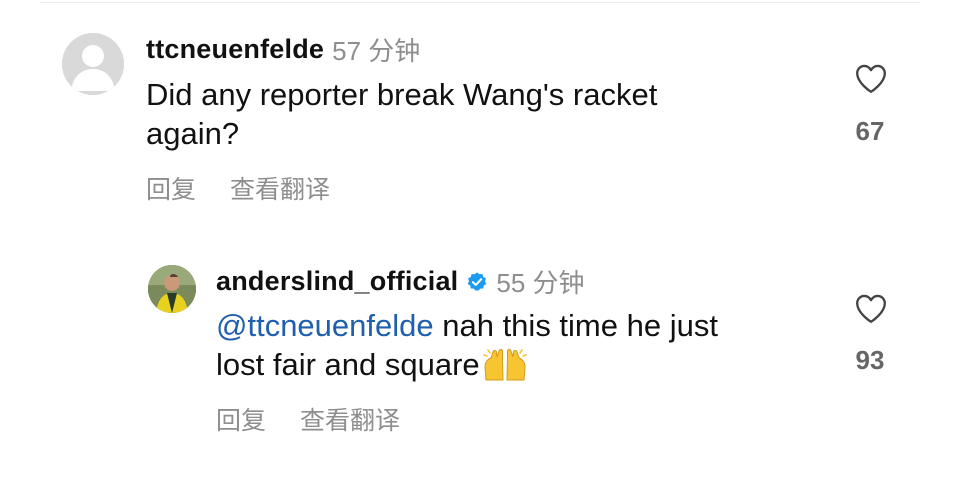  What do you see at coordinates (505, 364) in the screenshot?
I see `raising-hands-icon` at bounding box center [505, 364].